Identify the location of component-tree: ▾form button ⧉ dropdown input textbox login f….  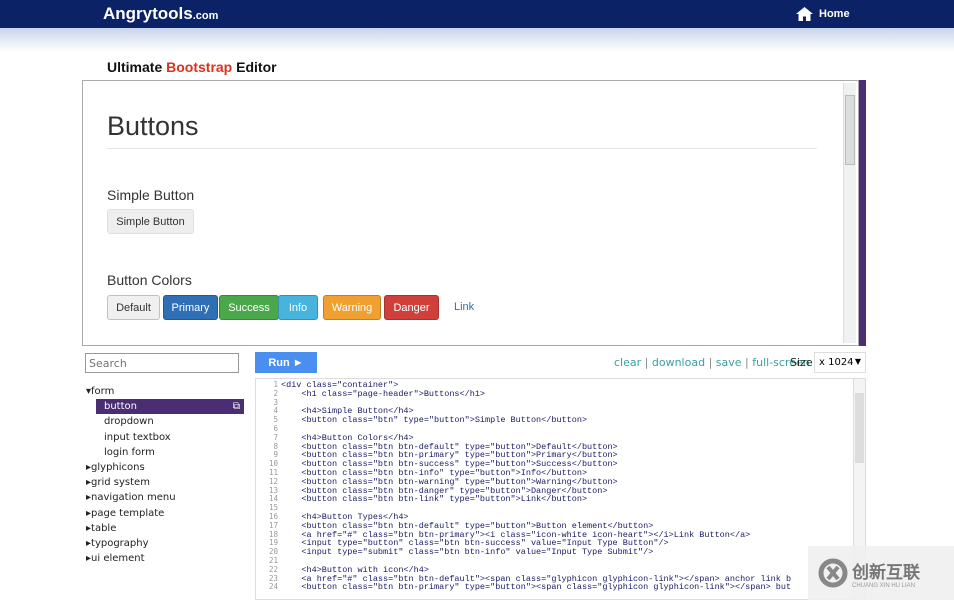
(165, 475).